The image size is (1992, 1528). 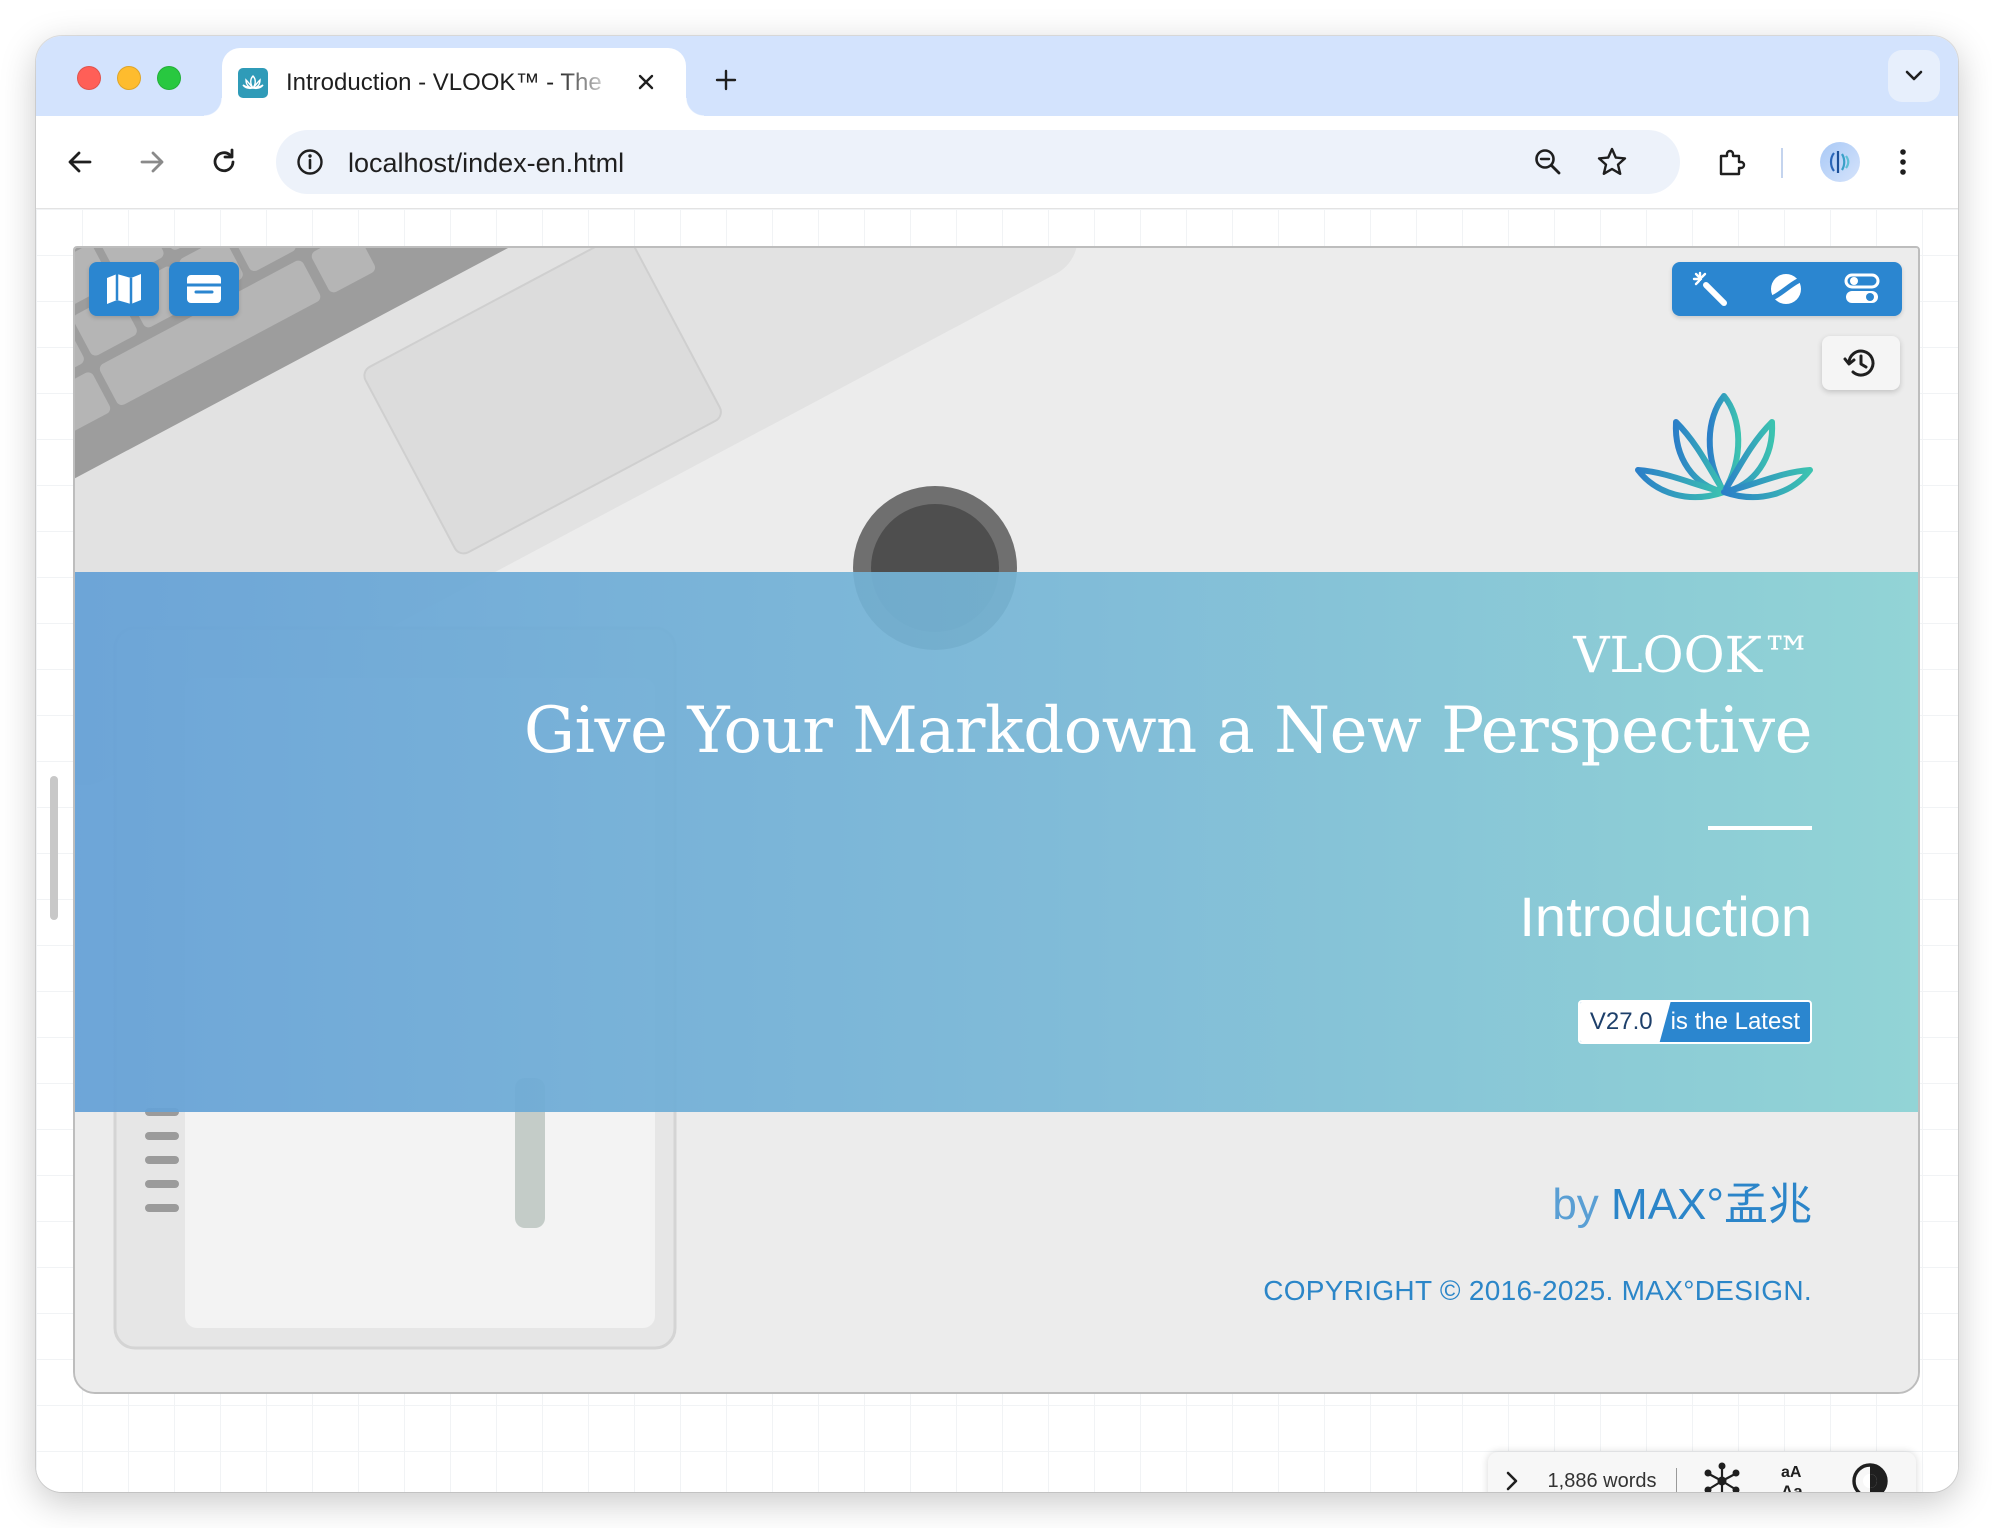 I want to click on zoom-icon, so click(x=1548, y=162).